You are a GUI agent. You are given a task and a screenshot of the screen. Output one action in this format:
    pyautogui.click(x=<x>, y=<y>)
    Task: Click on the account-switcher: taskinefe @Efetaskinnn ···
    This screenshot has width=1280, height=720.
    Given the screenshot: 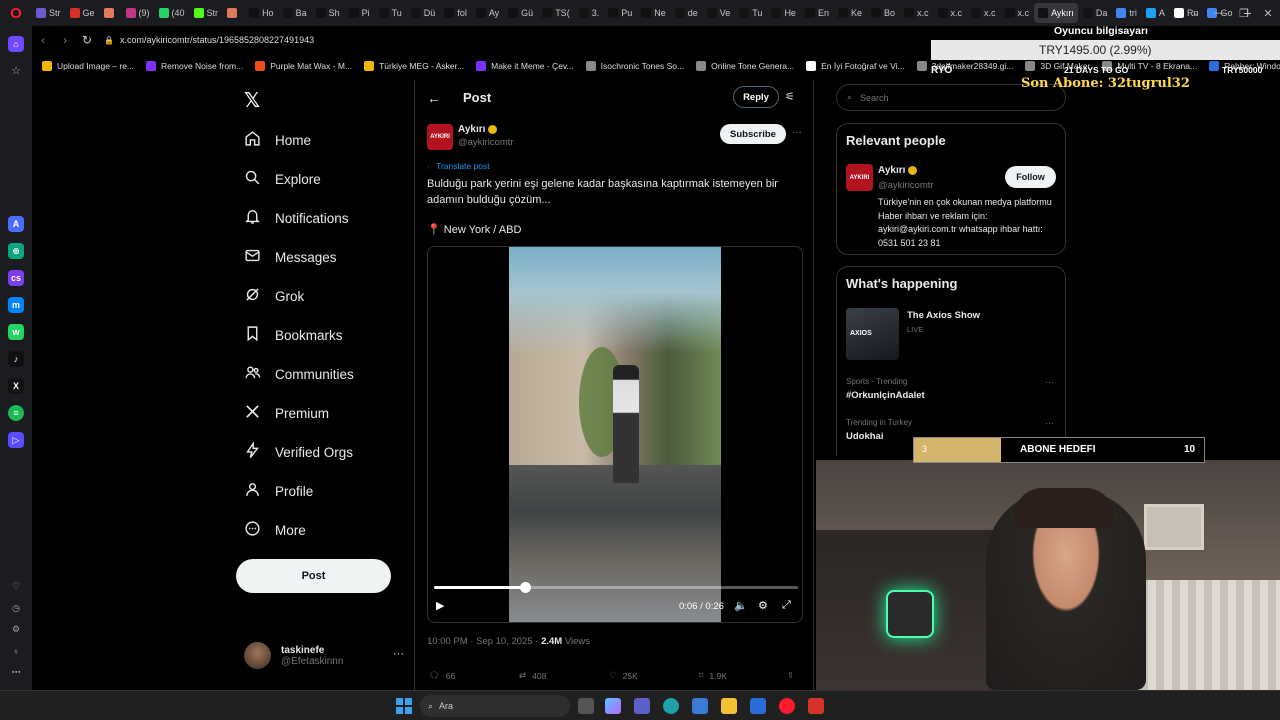 What is the action you would take?
    pyautogui.click(x=324, y=655)
    